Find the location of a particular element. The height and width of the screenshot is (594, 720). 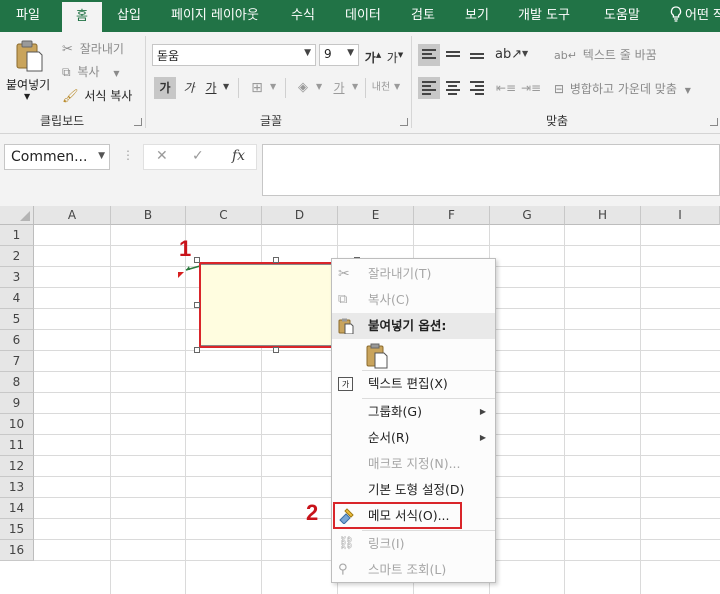

column-header-a: A is located at coordinates (72, 215).